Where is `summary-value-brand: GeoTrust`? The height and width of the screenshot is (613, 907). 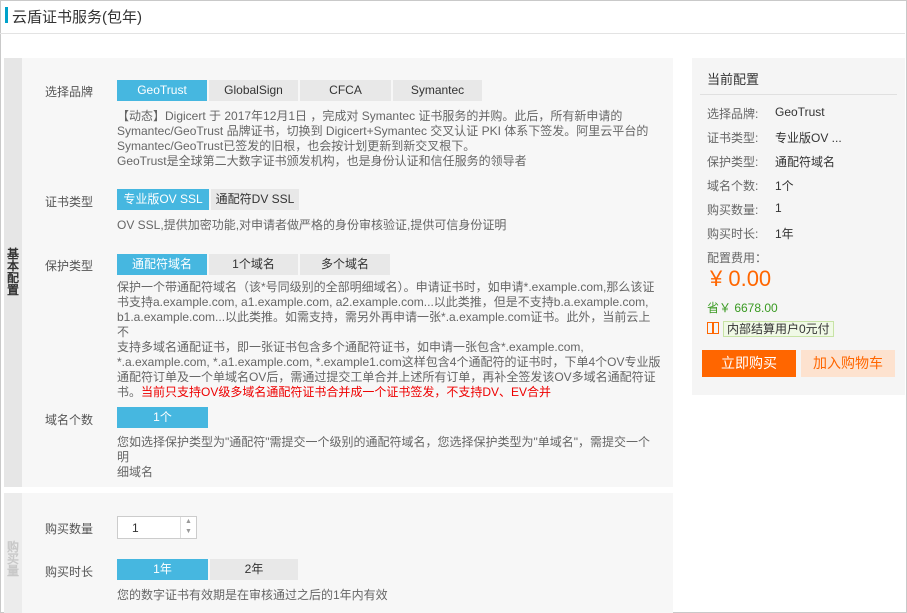
summary-value-brand: GeoTrust is located at coordinates (800, 112).